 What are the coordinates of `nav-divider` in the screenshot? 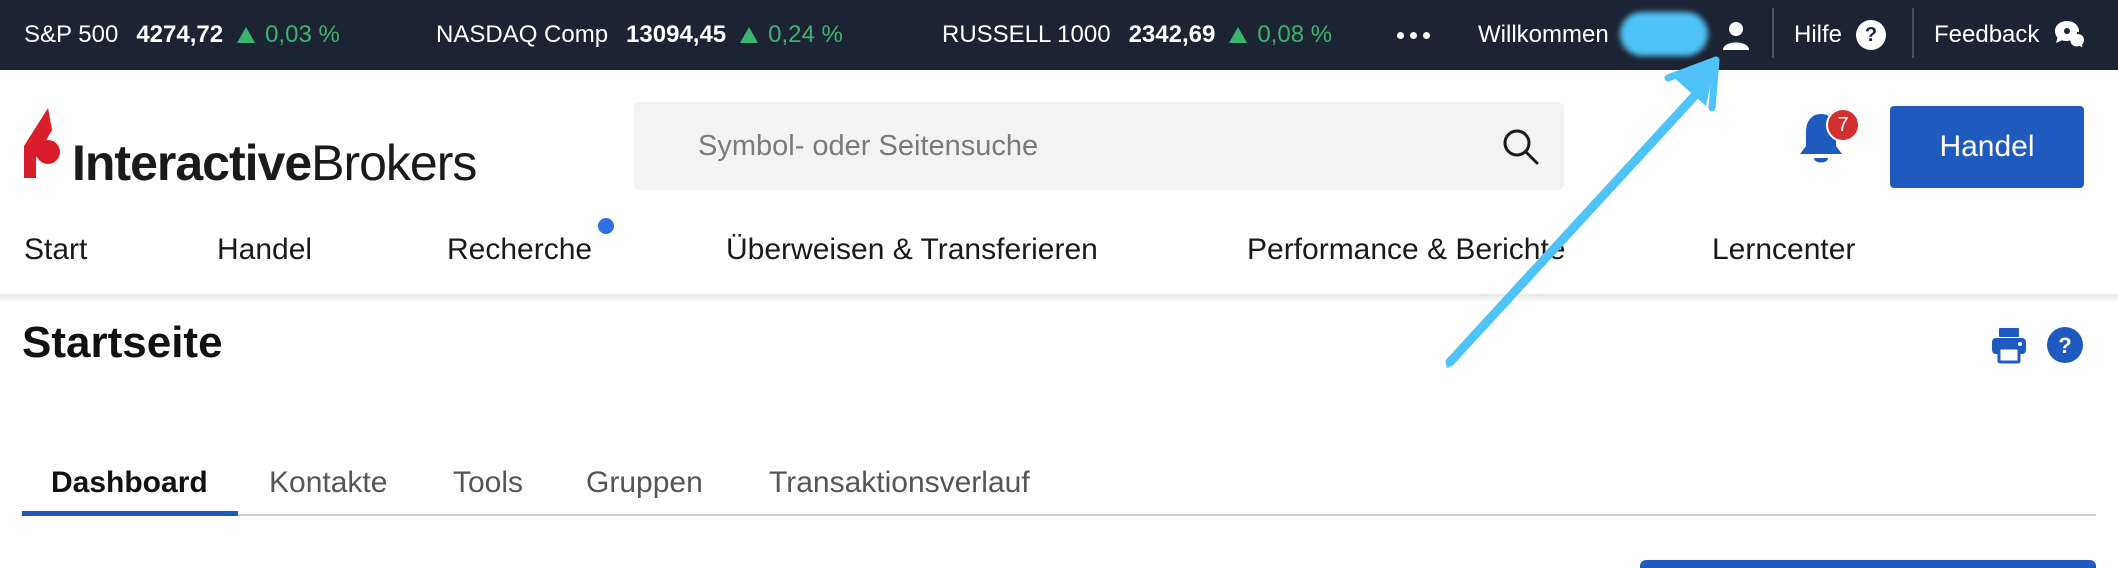 It's located at (1059, 298).